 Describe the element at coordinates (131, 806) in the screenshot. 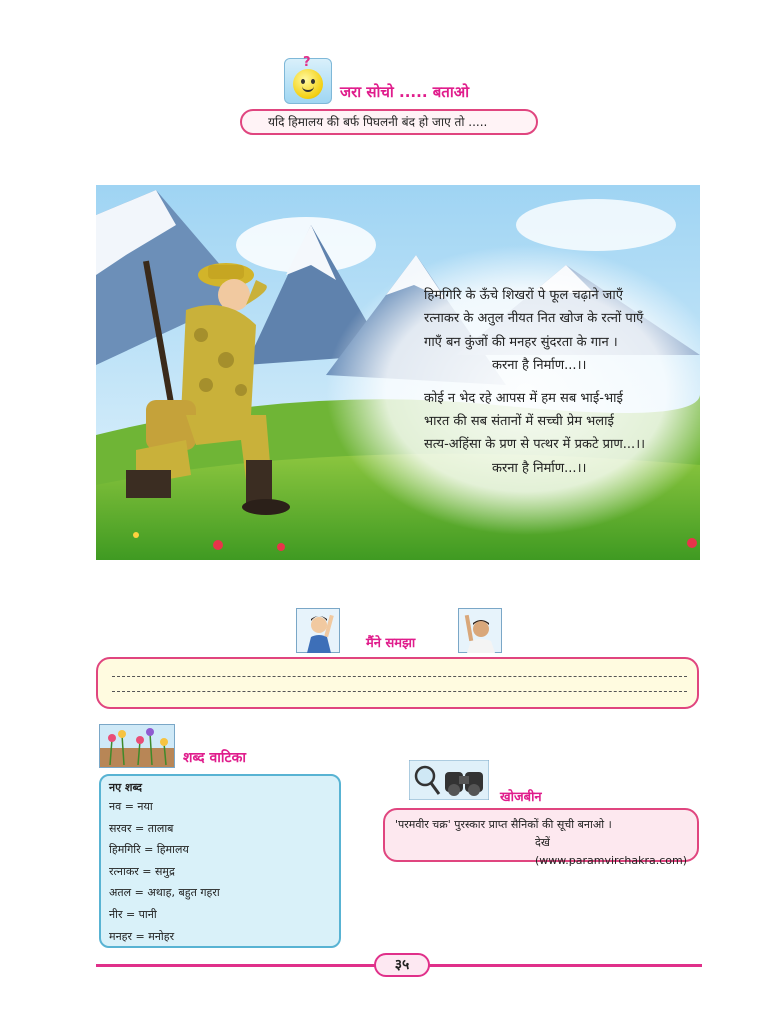

I see `word-item: नव = नया` at that location.